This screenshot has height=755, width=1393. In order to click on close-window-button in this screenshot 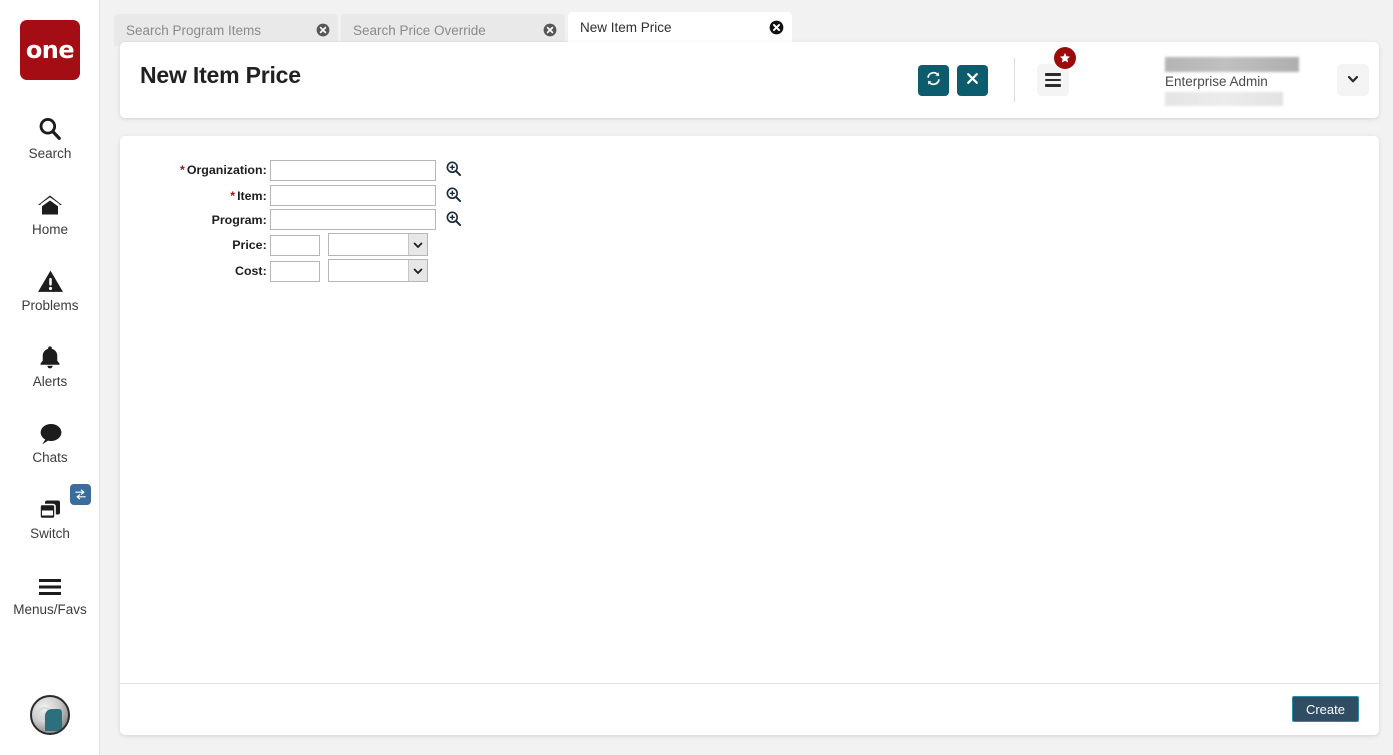, I will do `click(972, 80)`.